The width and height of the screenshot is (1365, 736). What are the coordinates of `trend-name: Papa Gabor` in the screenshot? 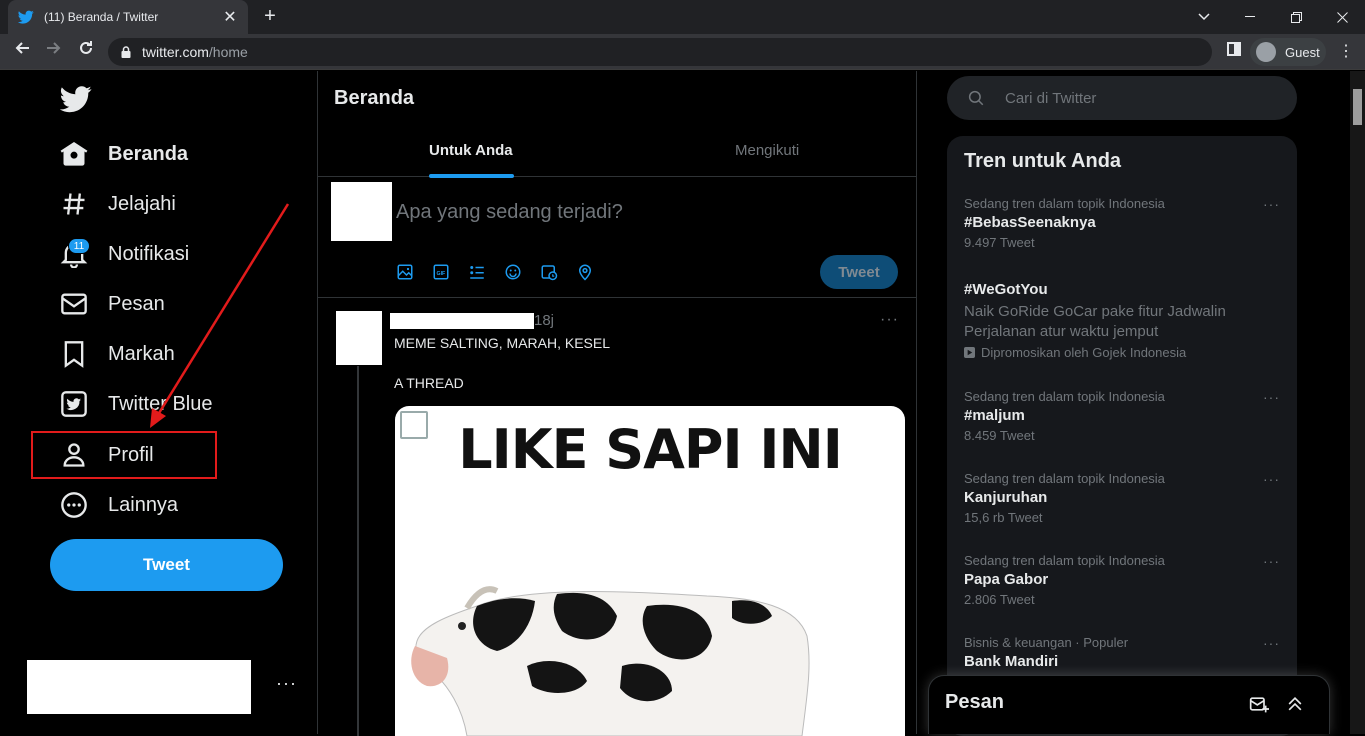 It's located at (1006, 579).